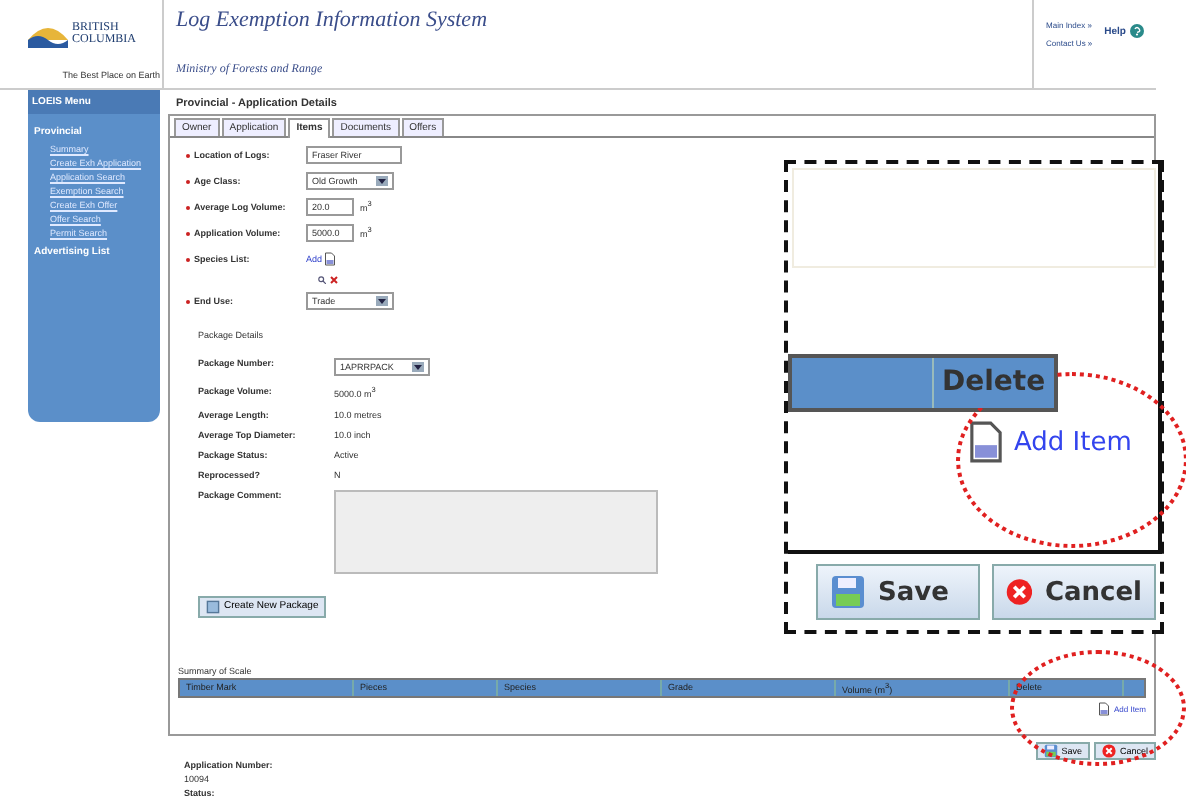 The width and height of the screenshot is (1186, 800). I want to click on app-title: Log Exemption Information System, so click(333, 20).